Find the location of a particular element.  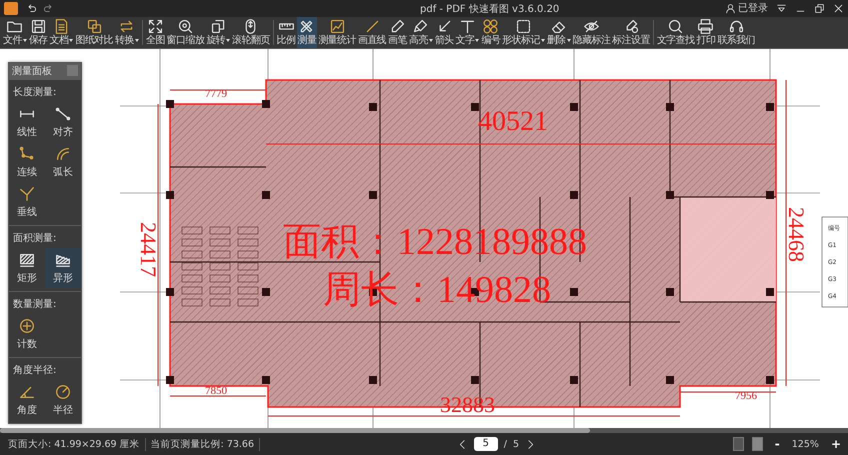

numbering-icon is located at coordinates (491, 27).